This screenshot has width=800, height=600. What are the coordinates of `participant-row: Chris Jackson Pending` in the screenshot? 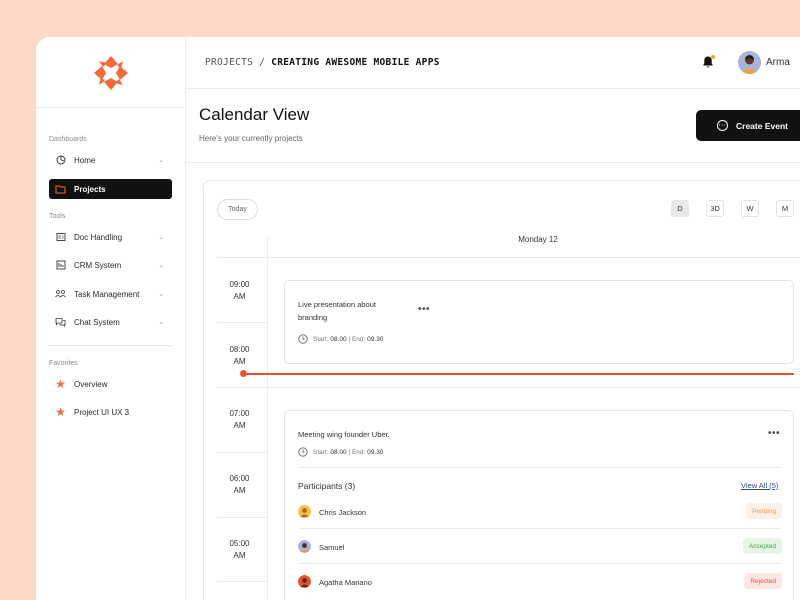 It's located at (540, 512).